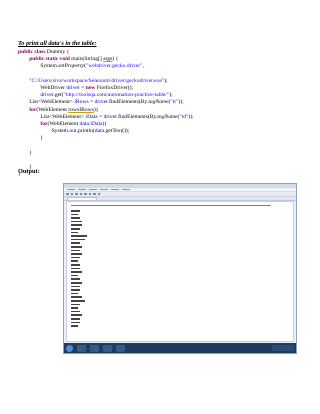 The image size is (320, 414). Describe the element at coordinates (166, 80) in the screenshot. I see `code-token: );` at that location.